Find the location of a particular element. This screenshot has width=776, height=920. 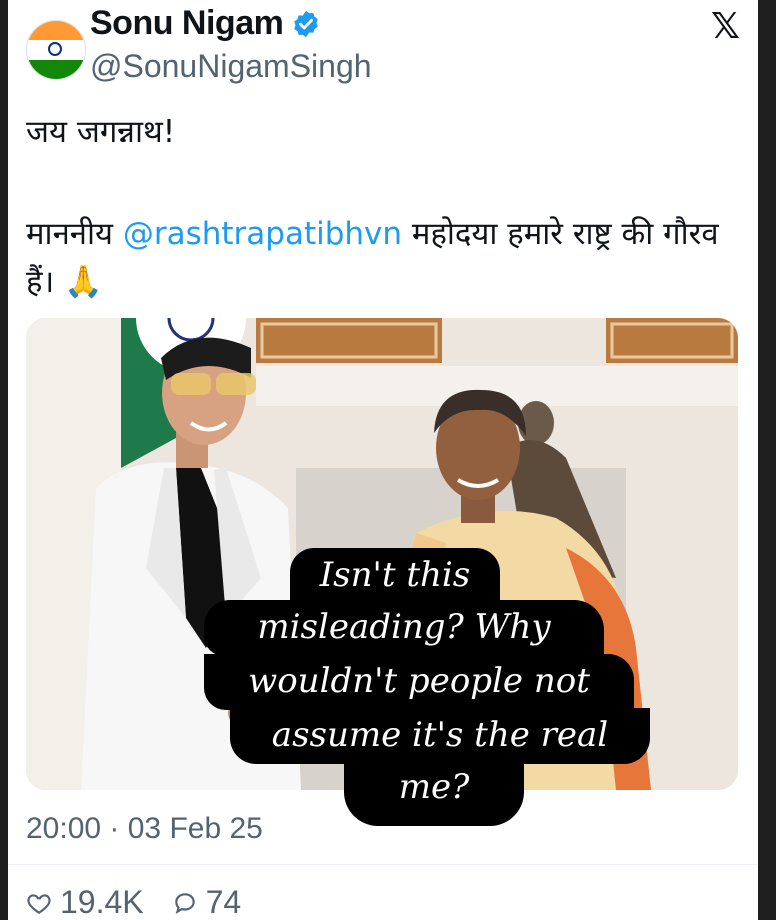

overlay-caption-3: wouldn't people not is located at coordinates (419, 682).